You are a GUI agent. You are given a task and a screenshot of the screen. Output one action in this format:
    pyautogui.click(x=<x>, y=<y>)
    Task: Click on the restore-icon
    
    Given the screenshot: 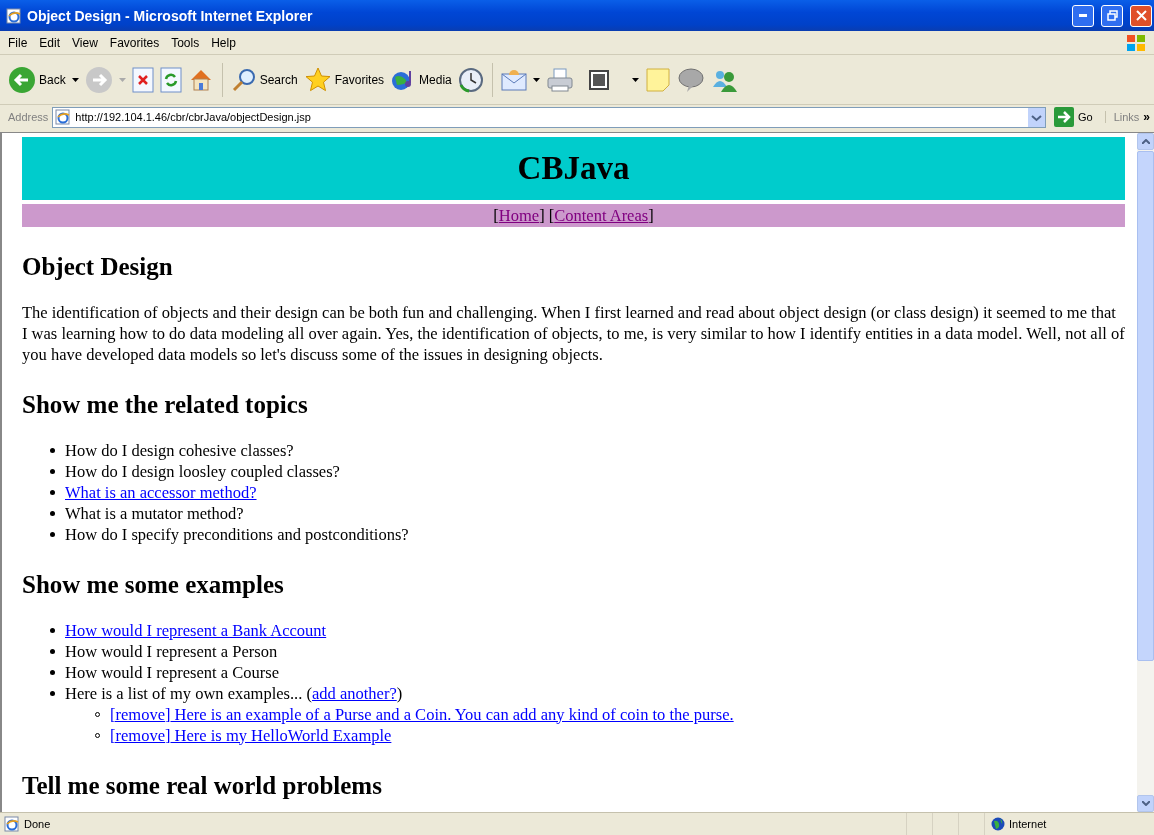 What is the action you would take?
    pyautogui.click(x=1112, y=15)
    